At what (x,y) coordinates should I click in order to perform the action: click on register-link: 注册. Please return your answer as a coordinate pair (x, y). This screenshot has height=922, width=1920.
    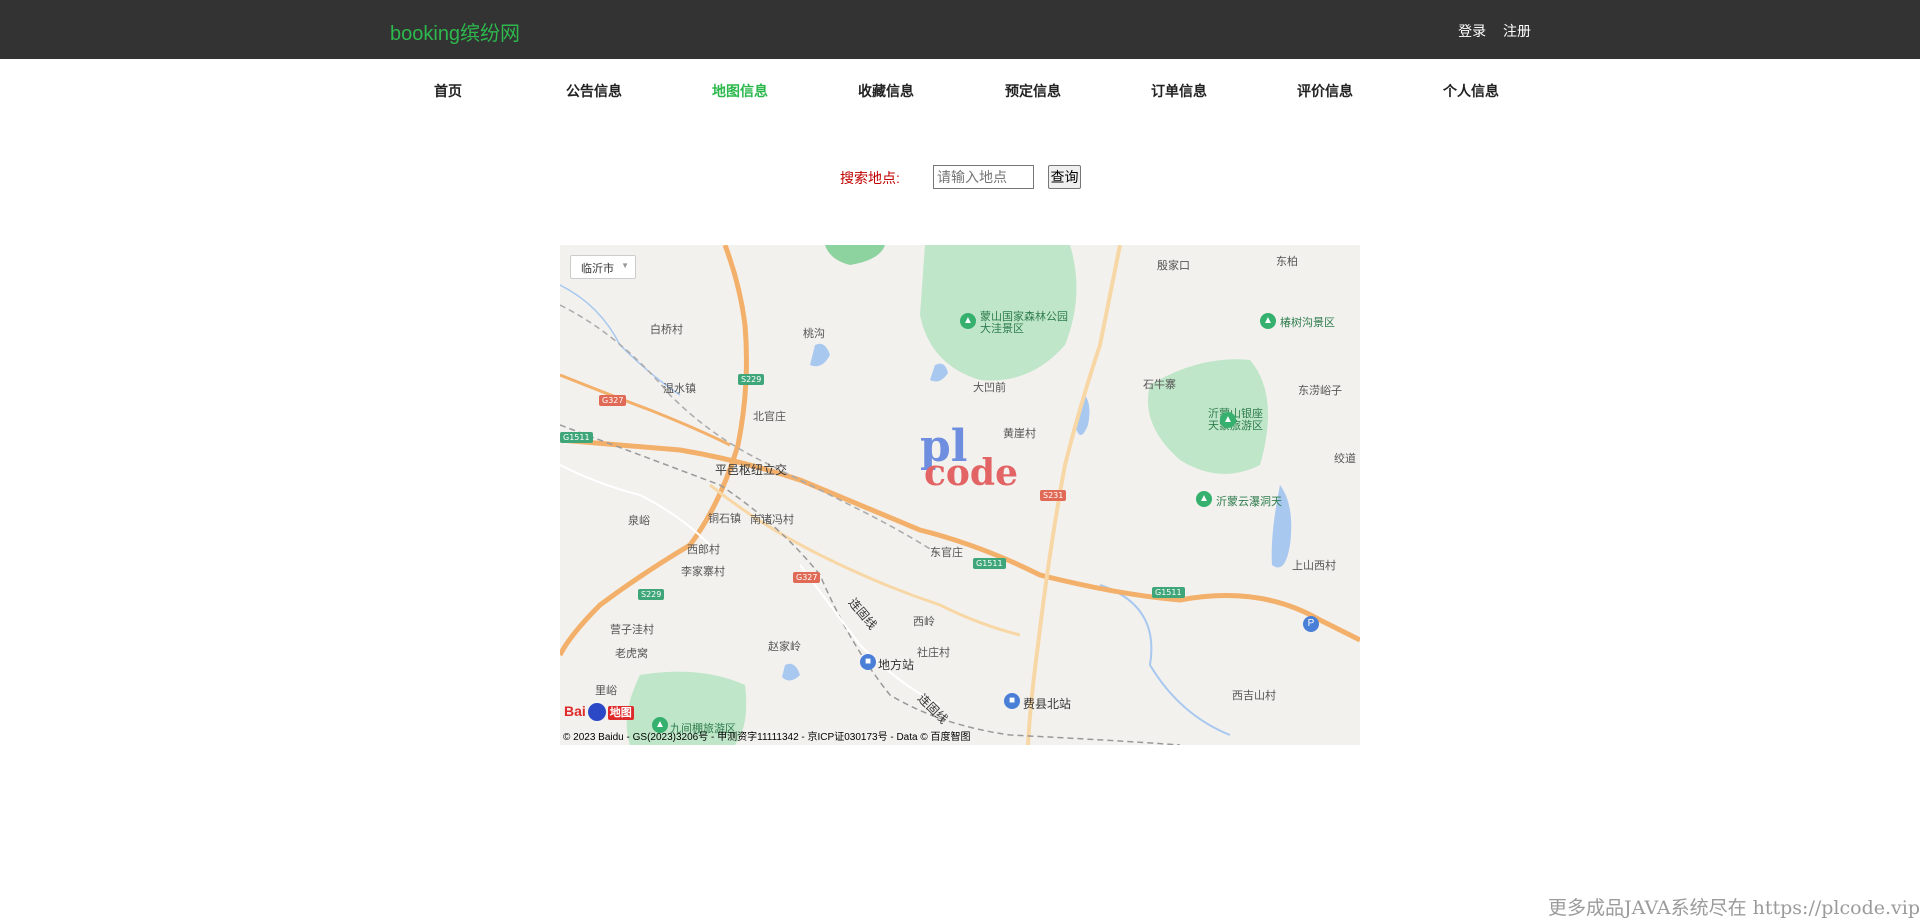
    Looking at the image, I should click on (1517, 31).